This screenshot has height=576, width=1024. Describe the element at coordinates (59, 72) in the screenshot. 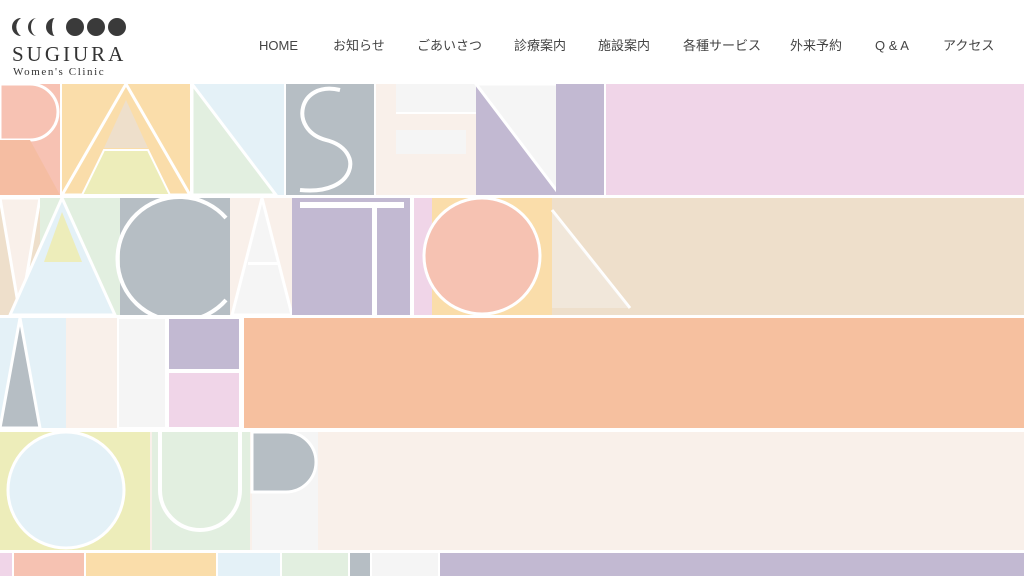

I see `logo-subtitle: Women's Clinic` at that location.